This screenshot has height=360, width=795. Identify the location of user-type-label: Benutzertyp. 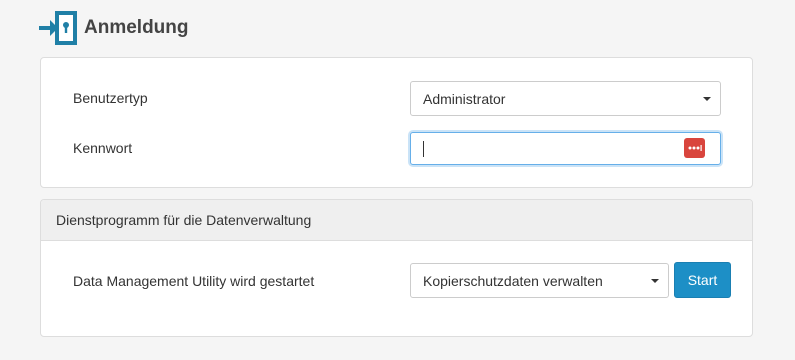
(110, 98).